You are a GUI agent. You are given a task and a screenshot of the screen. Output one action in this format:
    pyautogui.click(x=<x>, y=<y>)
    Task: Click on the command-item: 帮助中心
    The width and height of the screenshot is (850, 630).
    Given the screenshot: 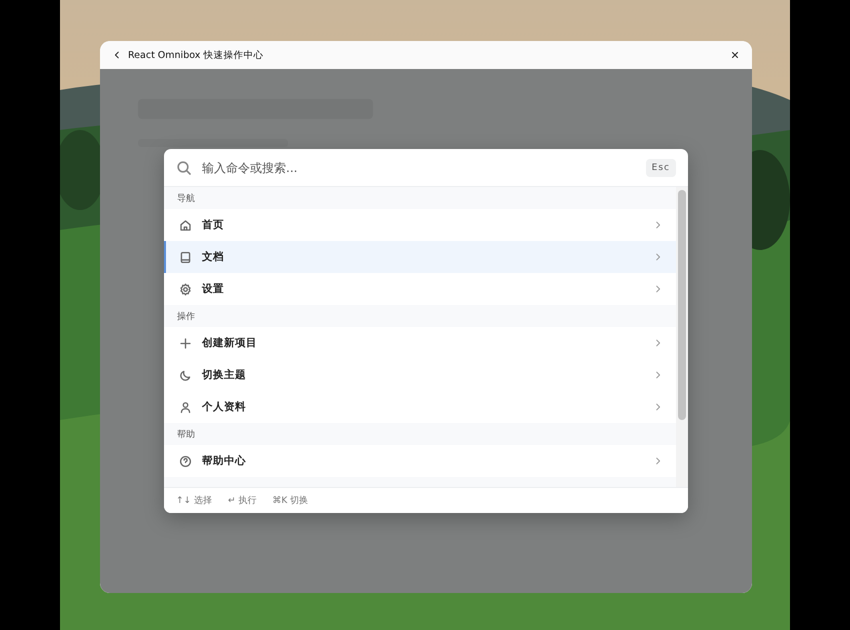 What is the action you would take?
    pyautogui.click(x=420, y=461)
    